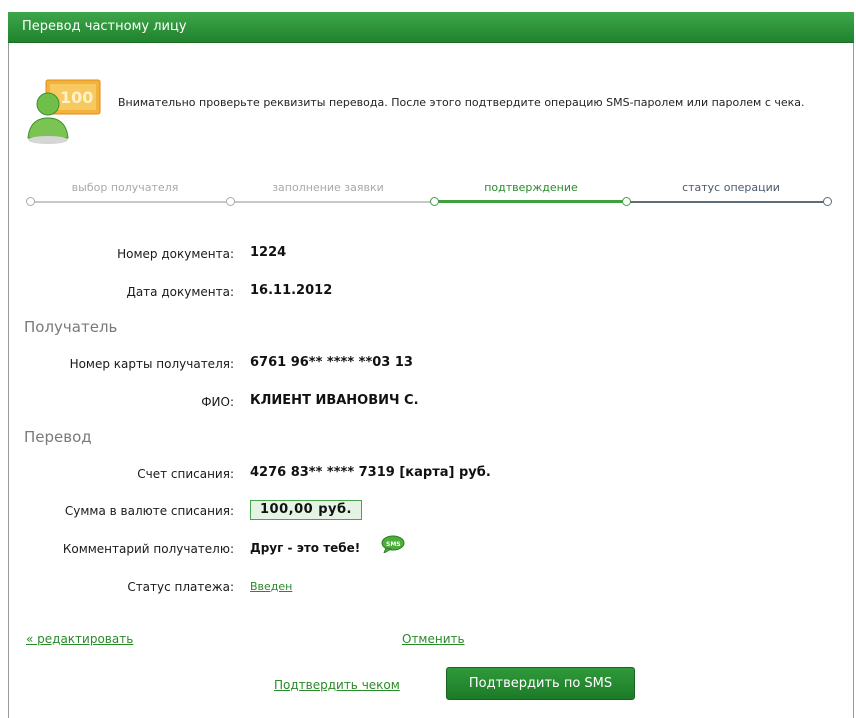 This screenshot has width=856, height=718. I want to click on amount-value: 100,00 руб., so click(306, 510).